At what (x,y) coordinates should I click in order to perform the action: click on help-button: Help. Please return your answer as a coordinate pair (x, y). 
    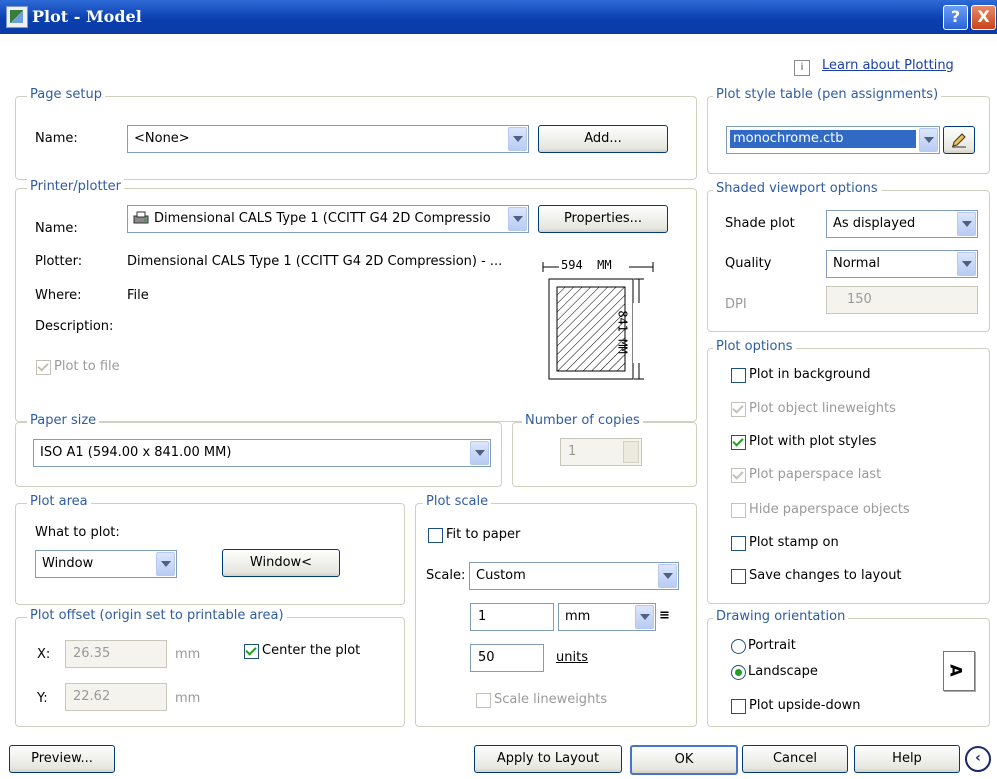
    Looking at the image, I should click on (907, 759).